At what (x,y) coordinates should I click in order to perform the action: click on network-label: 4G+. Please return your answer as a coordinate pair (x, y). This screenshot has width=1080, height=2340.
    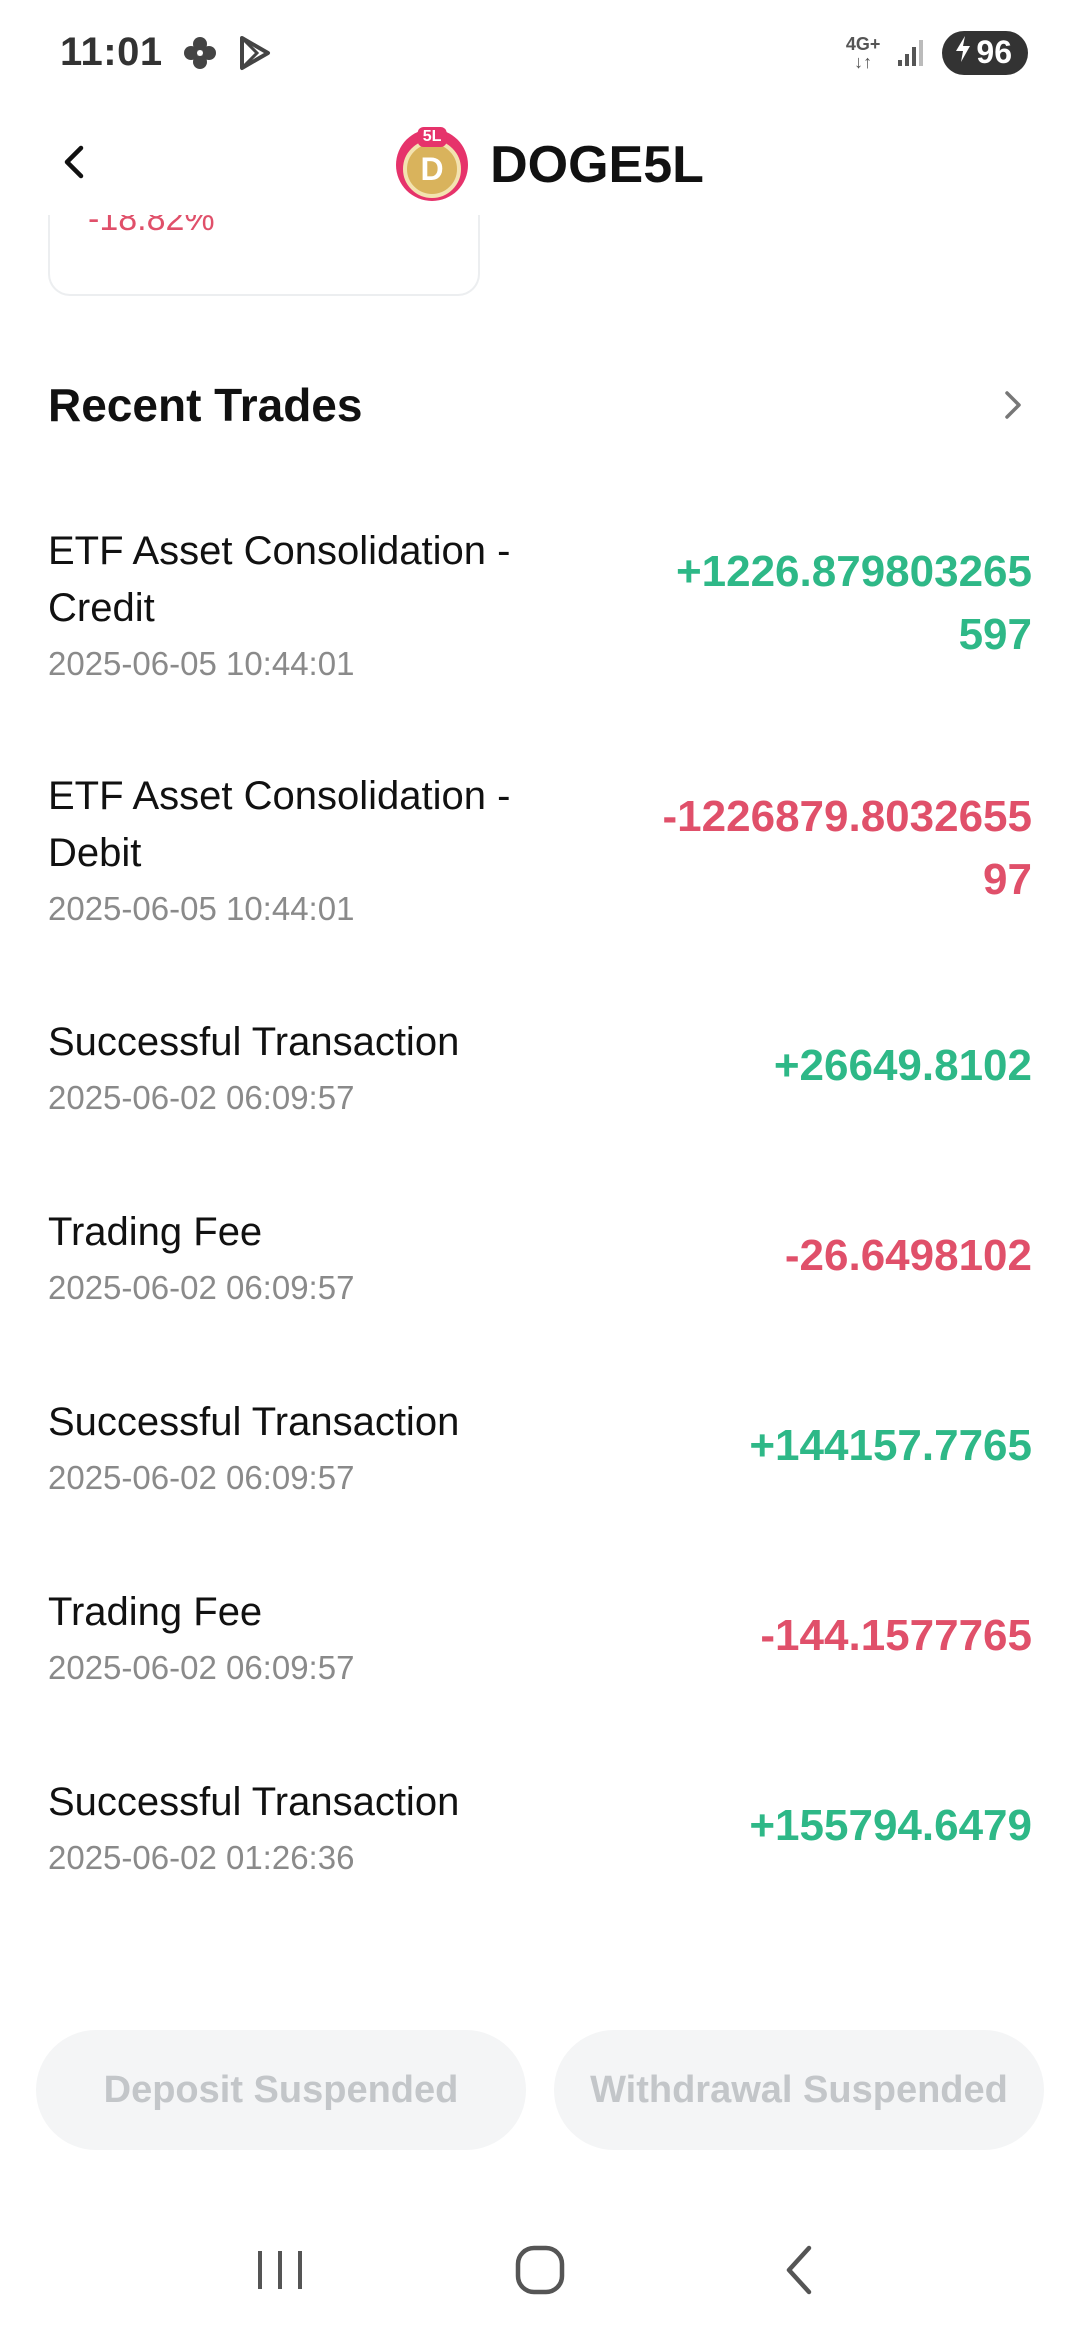
    Looking at the image, I should click on (863, 43).